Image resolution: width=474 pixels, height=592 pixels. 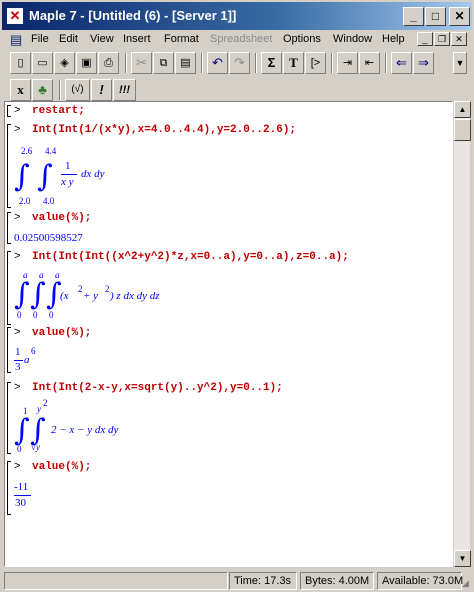 What do you see at coordinates (459, 16) in the screenshot?
I see `close-button: ✕` at bounding box center [459, 16].